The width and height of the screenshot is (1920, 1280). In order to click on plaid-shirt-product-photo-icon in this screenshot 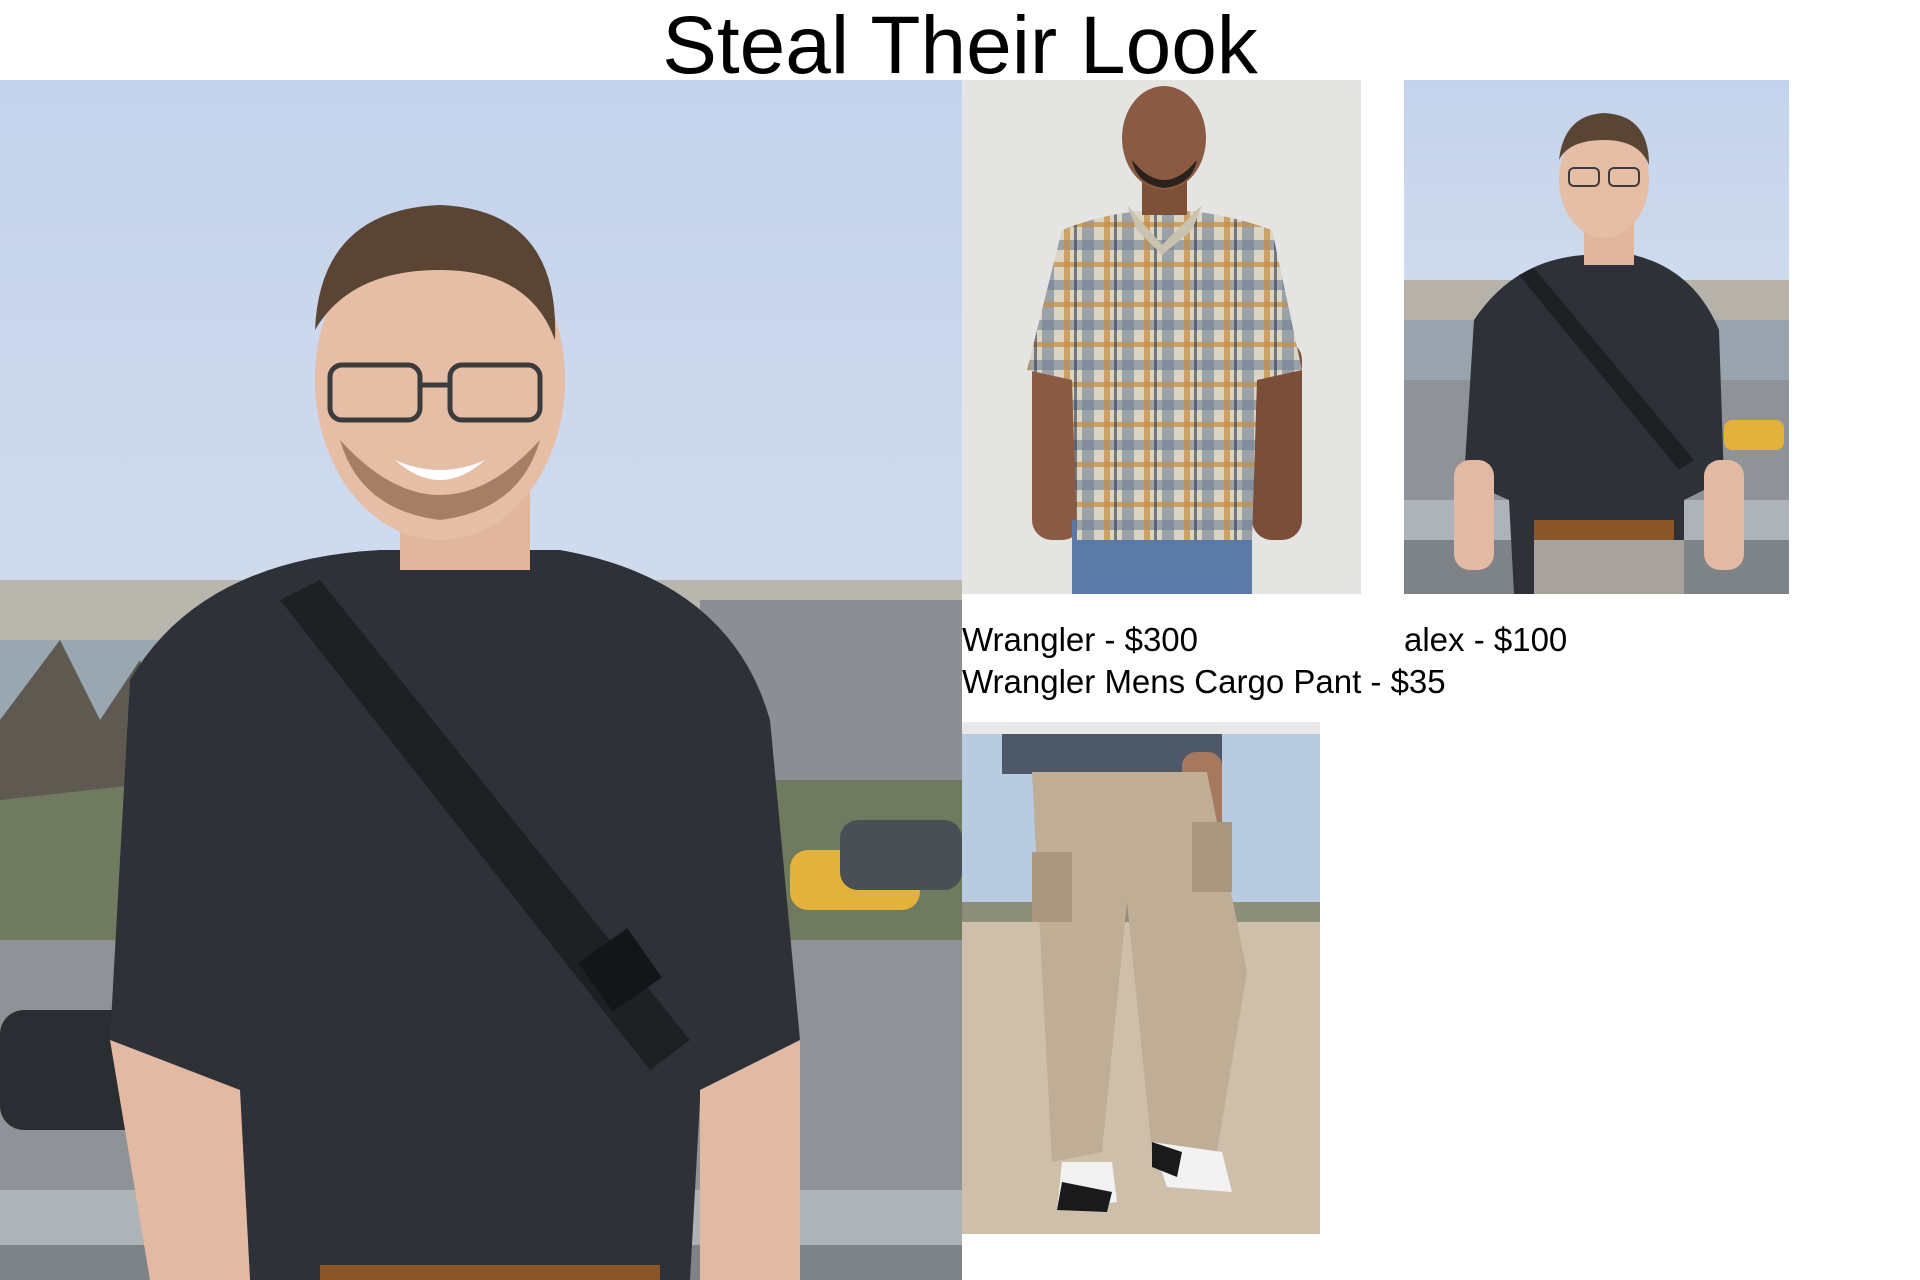, I will do `click(1161, 337)`.